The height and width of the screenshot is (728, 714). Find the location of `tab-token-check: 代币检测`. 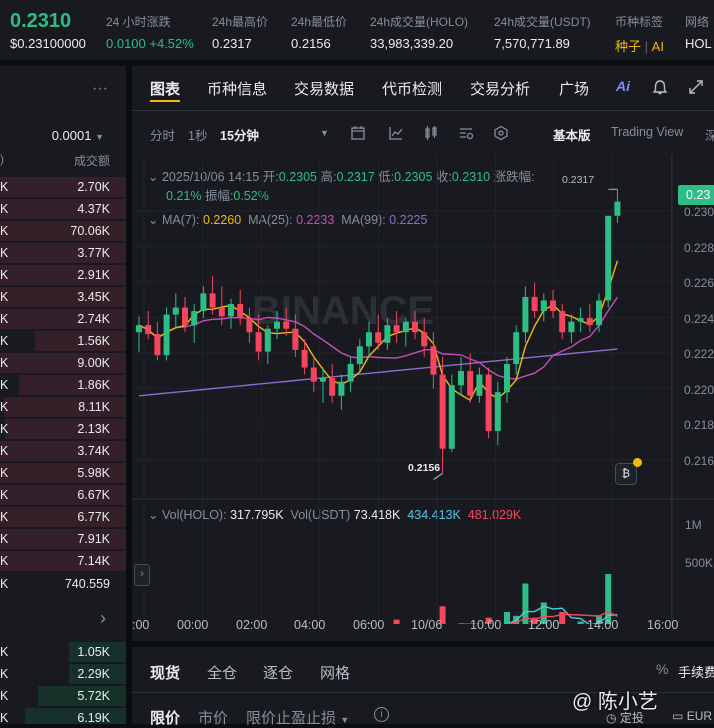

tab-token-check: 代币检测 is located at coordinates (412, 88).